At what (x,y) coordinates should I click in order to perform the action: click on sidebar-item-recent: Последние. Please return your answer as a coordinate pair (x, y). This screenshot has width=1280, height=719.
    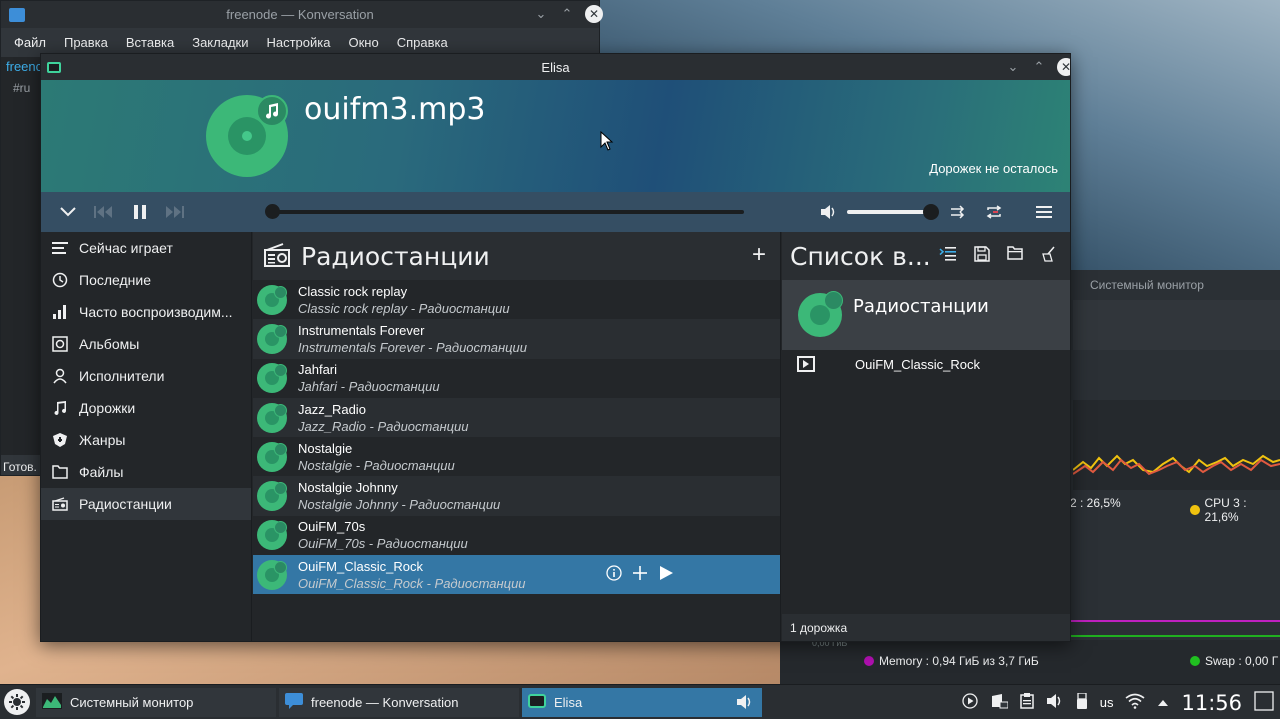
    Looking at the image, I should click on (146, 280).